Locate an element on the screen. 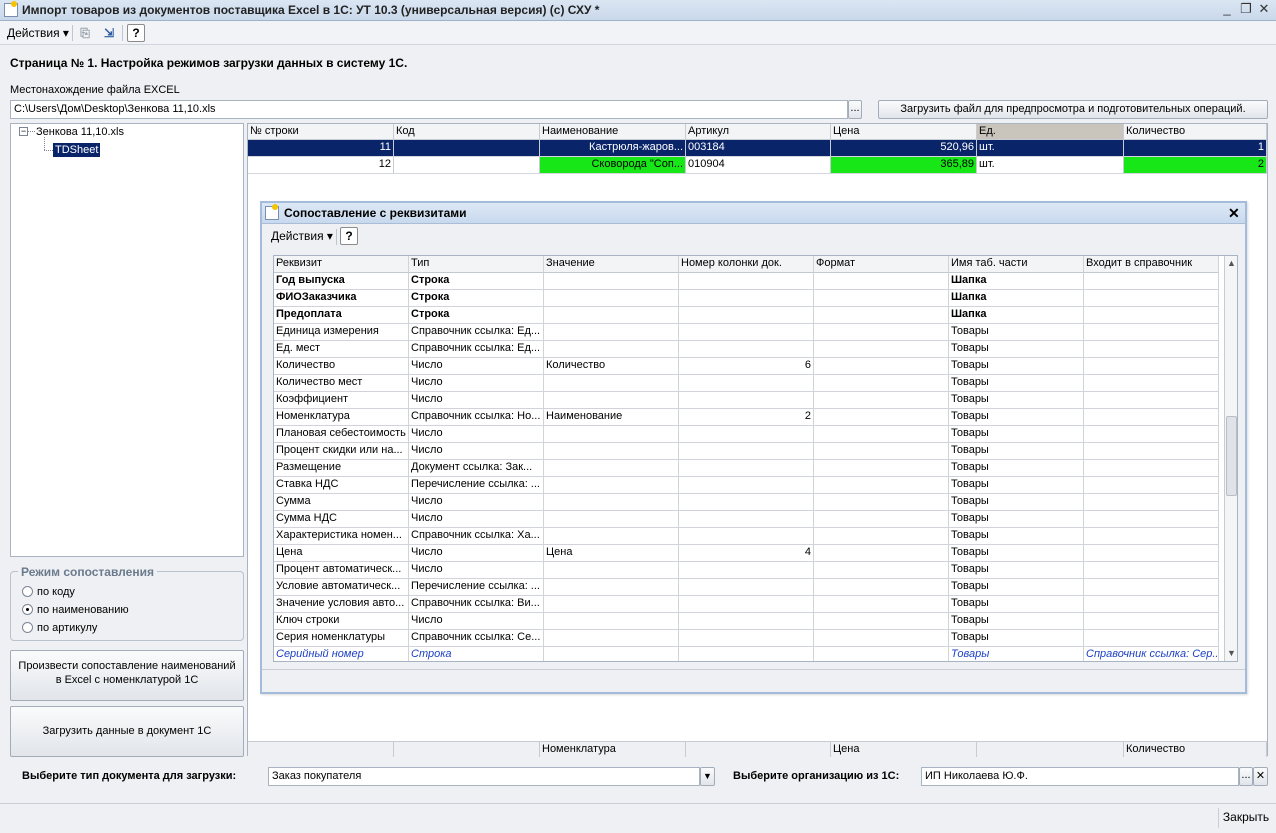 The height and width of the screenshot is (833, 1276). table-row: Серия номенклатуры Справочник ссылка is located at coordinates (755, 638).